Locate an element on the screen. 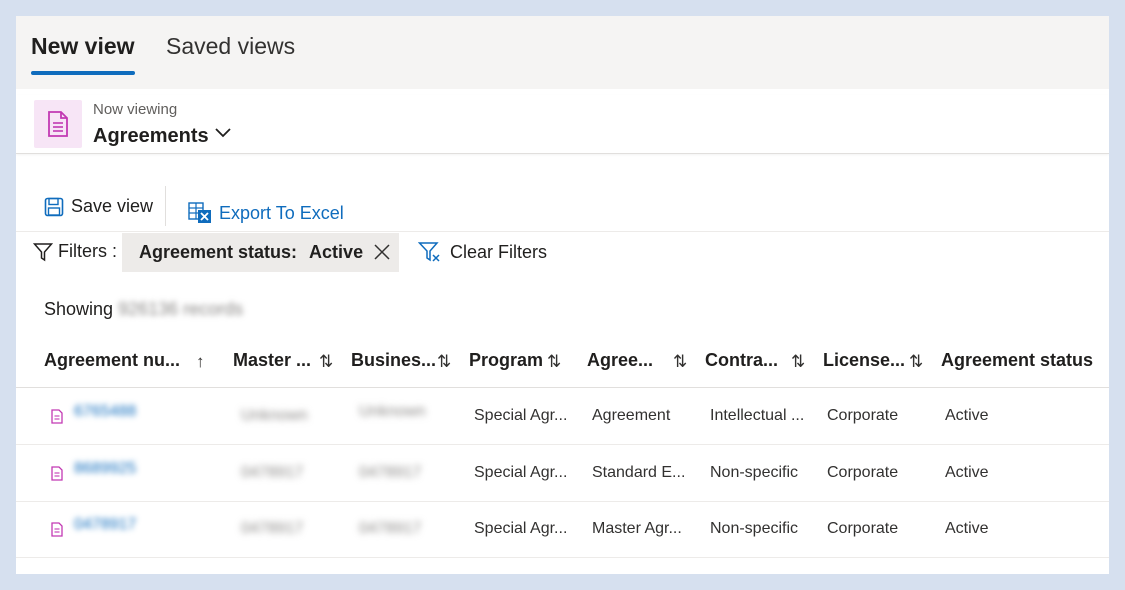 This screenshot has height=590, width=1125. agreement-number-link: 8689925 is located at coordinates (105, 469).